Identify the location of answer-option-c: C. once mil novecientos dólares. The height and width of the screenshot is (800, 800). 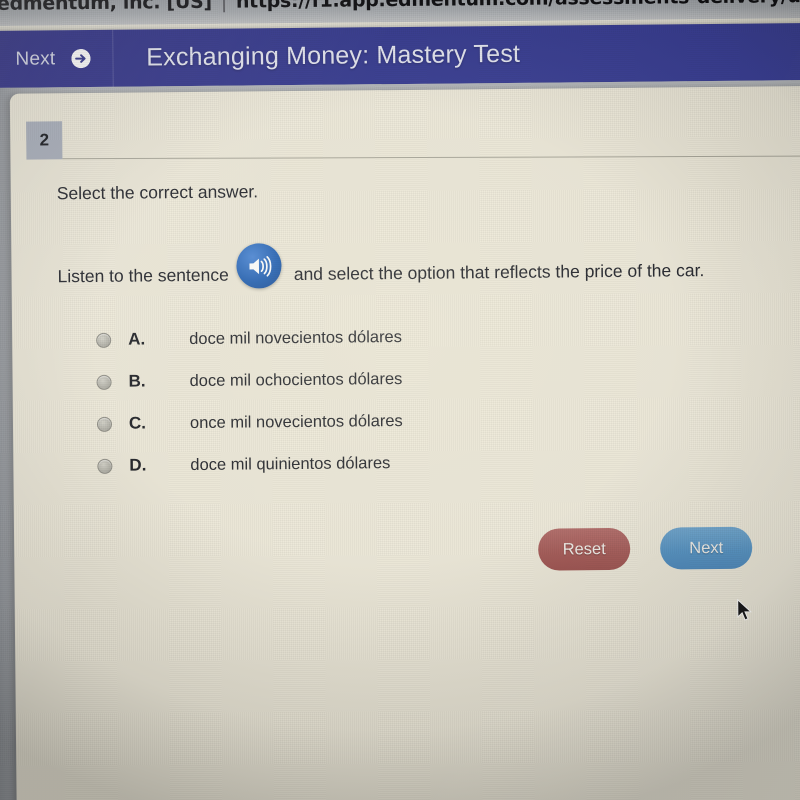
(249, 422).